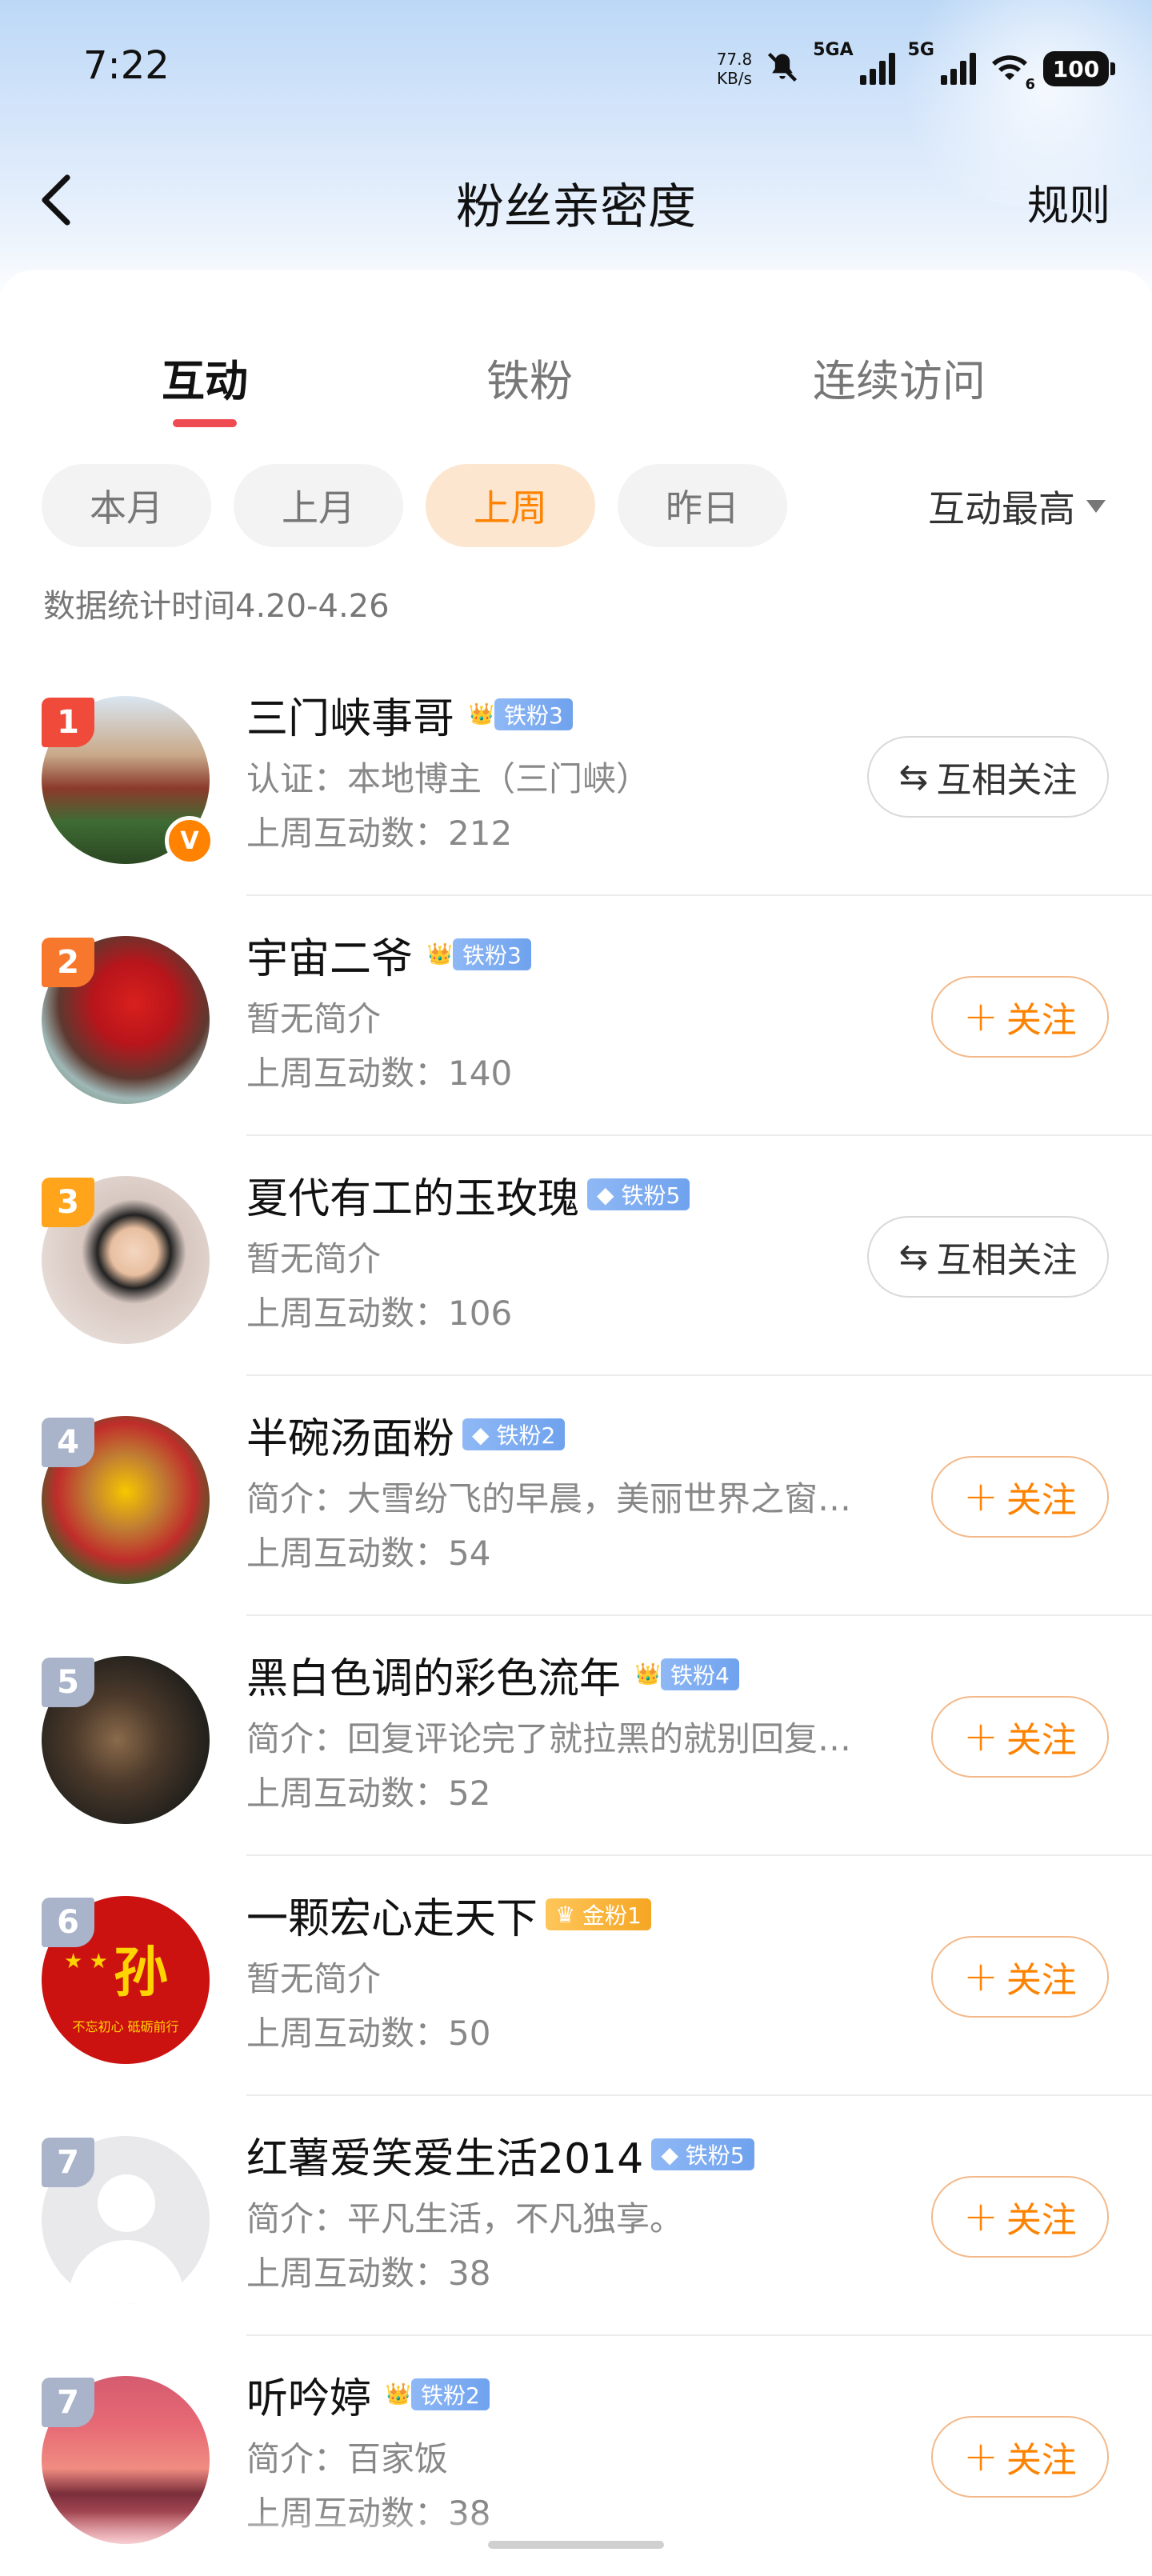  Describe the element at coordinates (329, 955) in the screenshot. I see `fan-name: 宇宙二爷` at that location.